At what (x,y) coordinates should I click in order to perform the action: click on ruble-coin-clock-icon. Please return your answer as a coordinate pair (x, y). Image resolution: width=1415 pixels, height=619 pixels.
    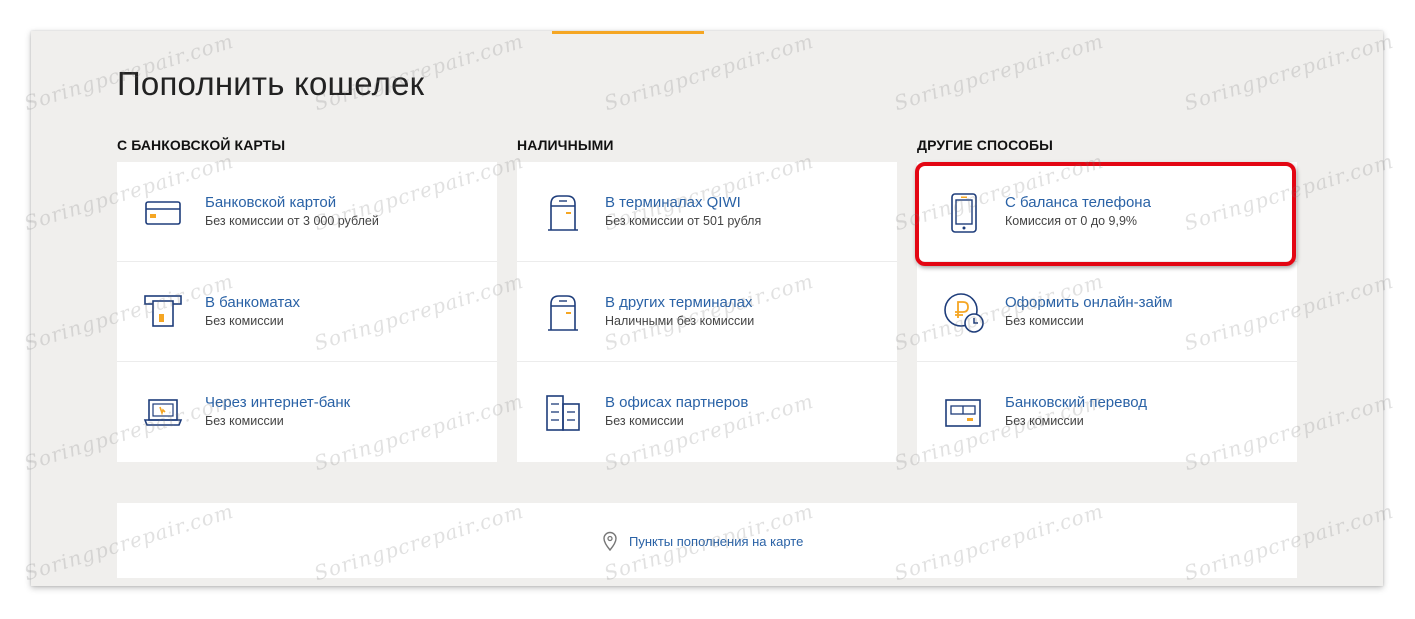
    Looking at the image, I should click on (964, 313).